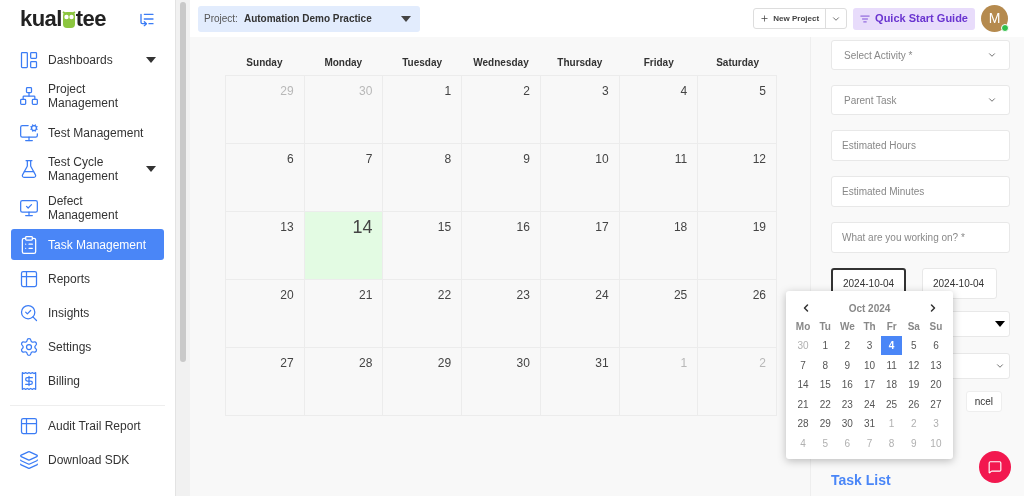 This screenshot has height=496, width=1024. What do you see at coordinates (920, 145) in the screenshot?
I see `text-field: Estimated Hours` at bounding box center [920, 145].